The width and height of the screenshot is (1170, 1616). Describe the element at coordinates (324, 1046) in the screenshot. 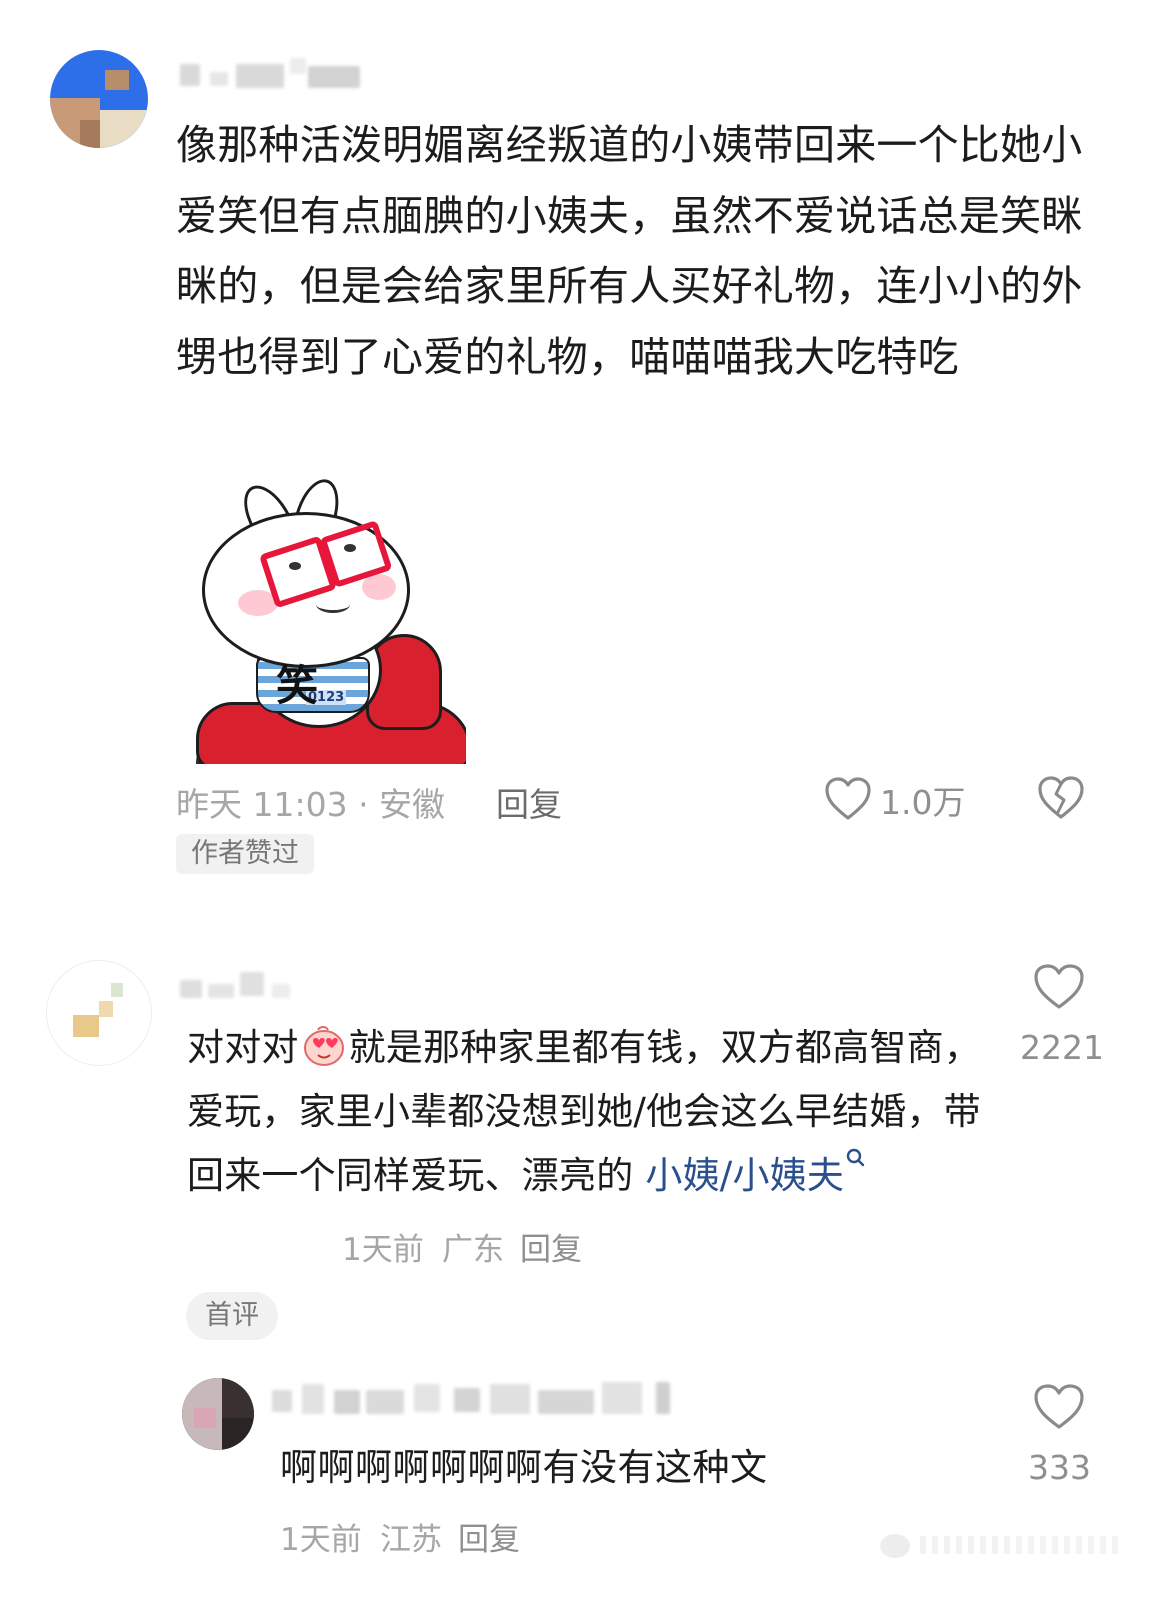

I see `heart-eyes-emoji-icon` at that location.